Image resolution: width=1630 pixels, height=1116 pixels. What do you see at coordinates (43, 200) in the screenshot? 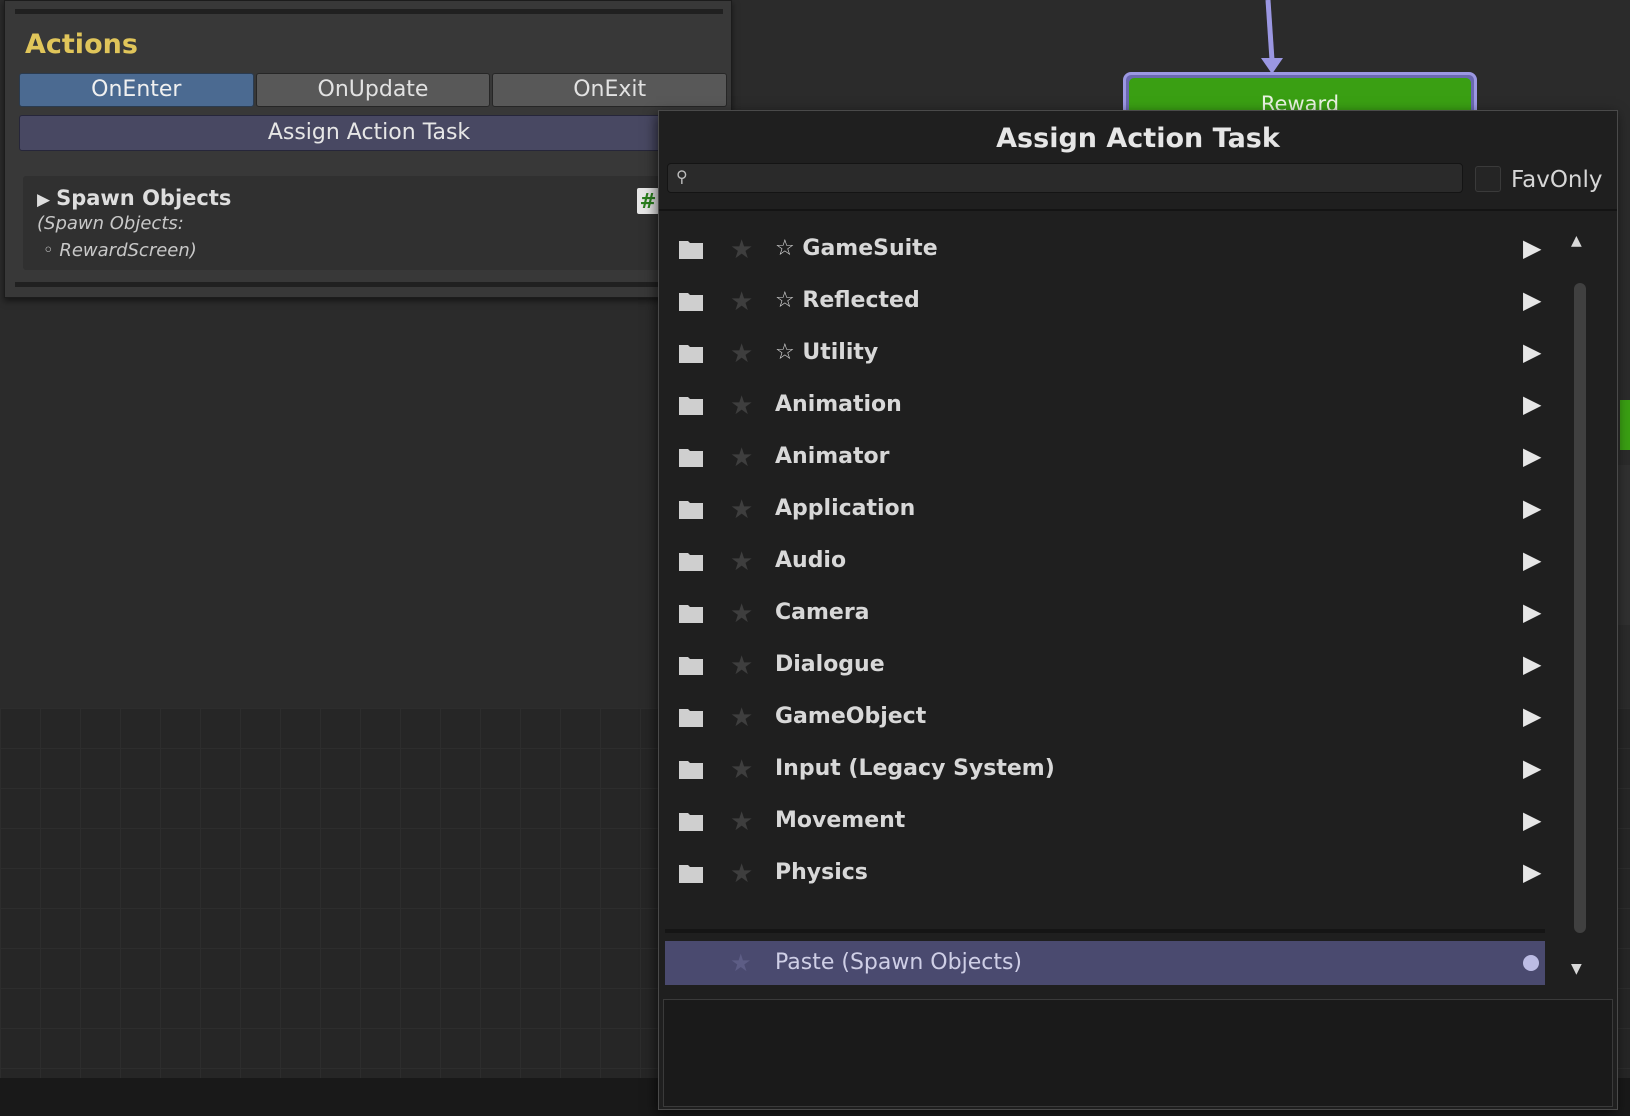
I see `expand-triangle-icon: ▶` at bounding box center [43, 200].